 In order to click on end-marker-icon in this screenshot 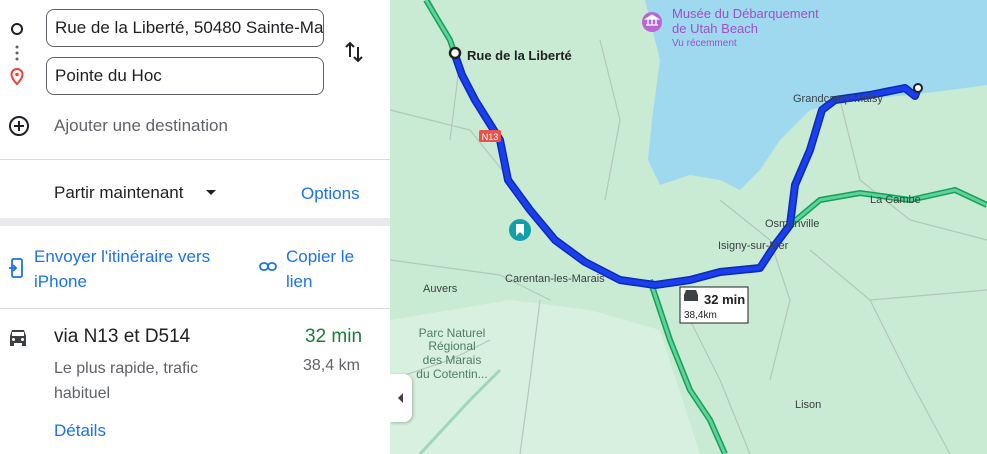, I will do `click(918, 88)`.